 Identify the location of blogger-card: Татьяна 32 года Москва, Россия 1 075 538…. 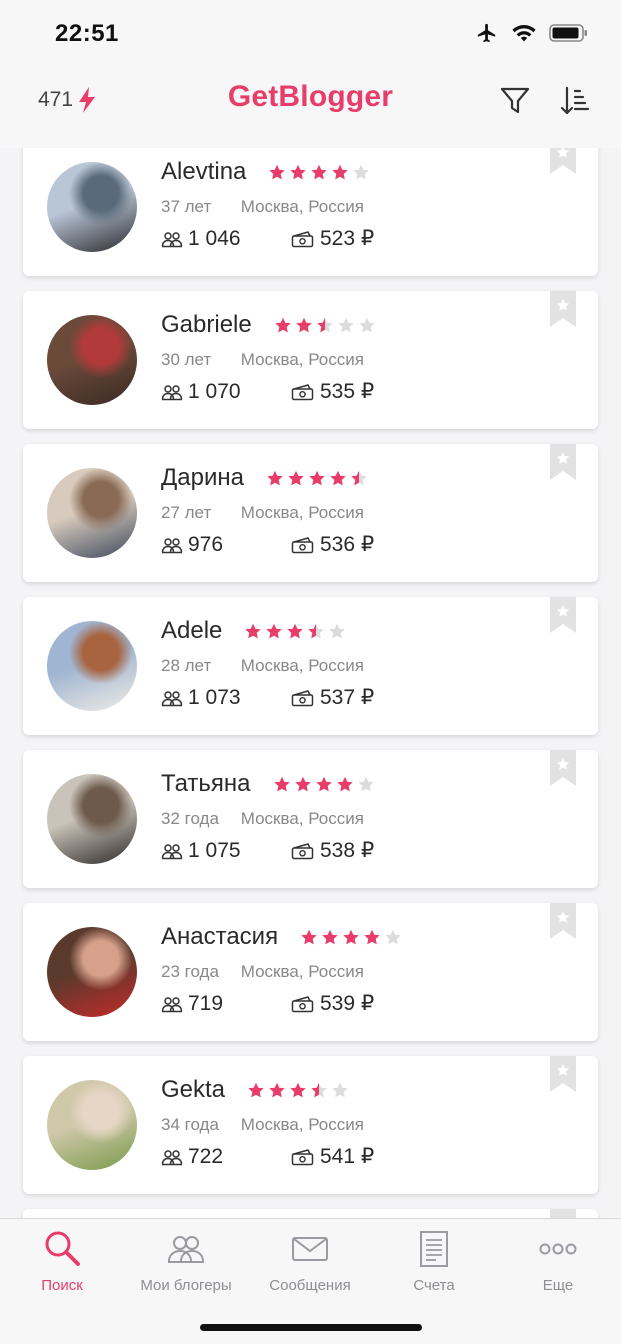
(310, 819).